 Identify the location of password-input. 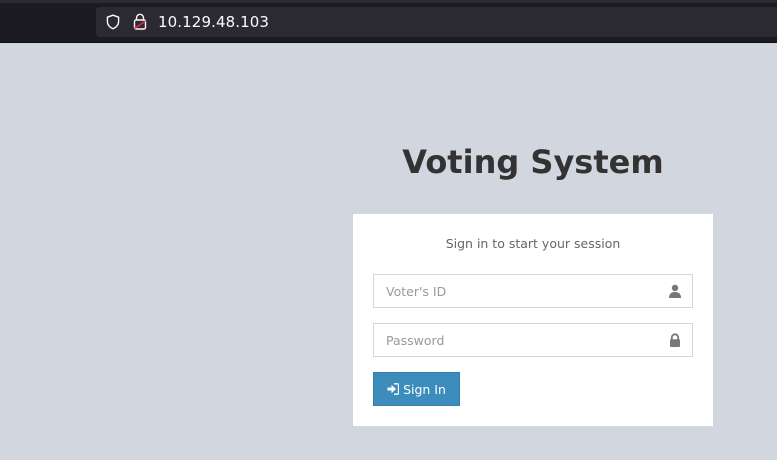
(533, 340).